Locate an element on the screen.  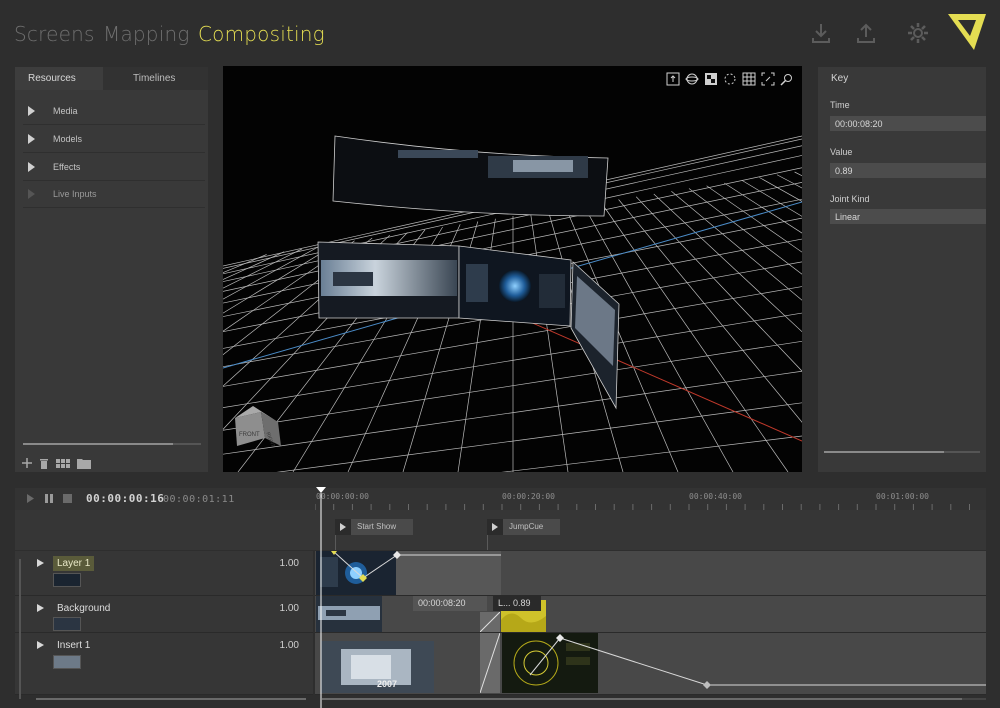
texture-icon is located at coordinates (711, 79).